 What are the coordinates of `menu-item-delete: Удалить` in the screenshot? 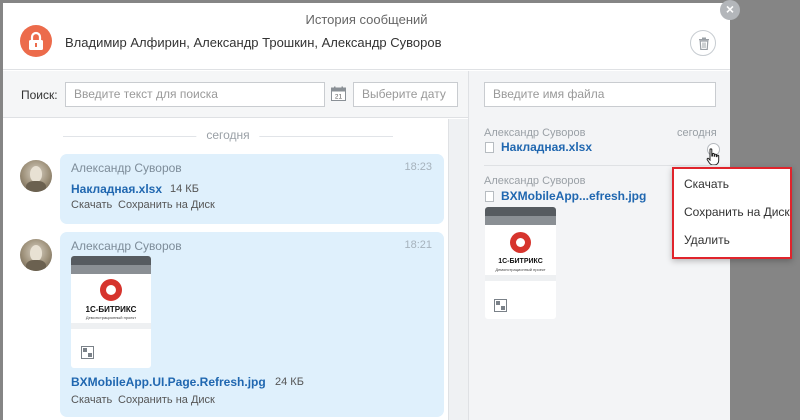 It's located at (707, 240).